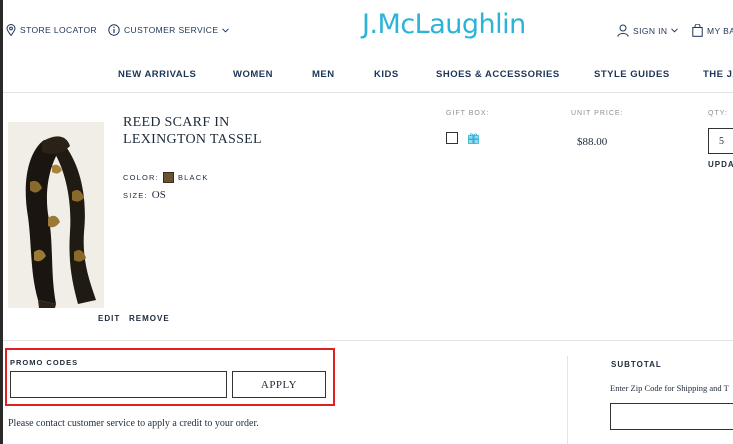 Image resolution: width=733 pixels, height=444 pixels. Describe the element at coordinates (473, 140) in the screenshot. I see `gift-icon` at that location.